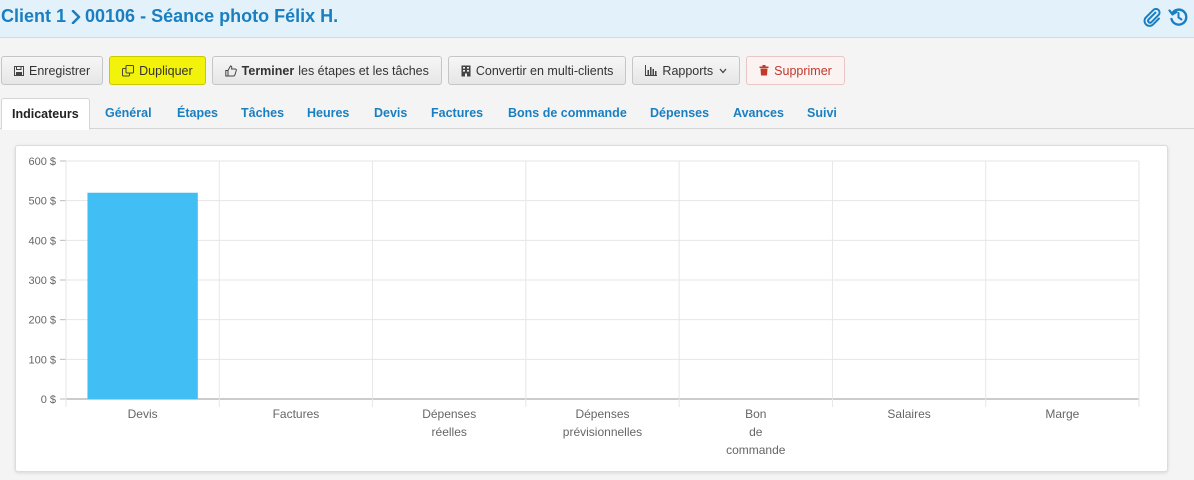 The width and height of the screenshot is (1194, 480). I want to click on tab-depenses: Dépenses, so click(679, 113).